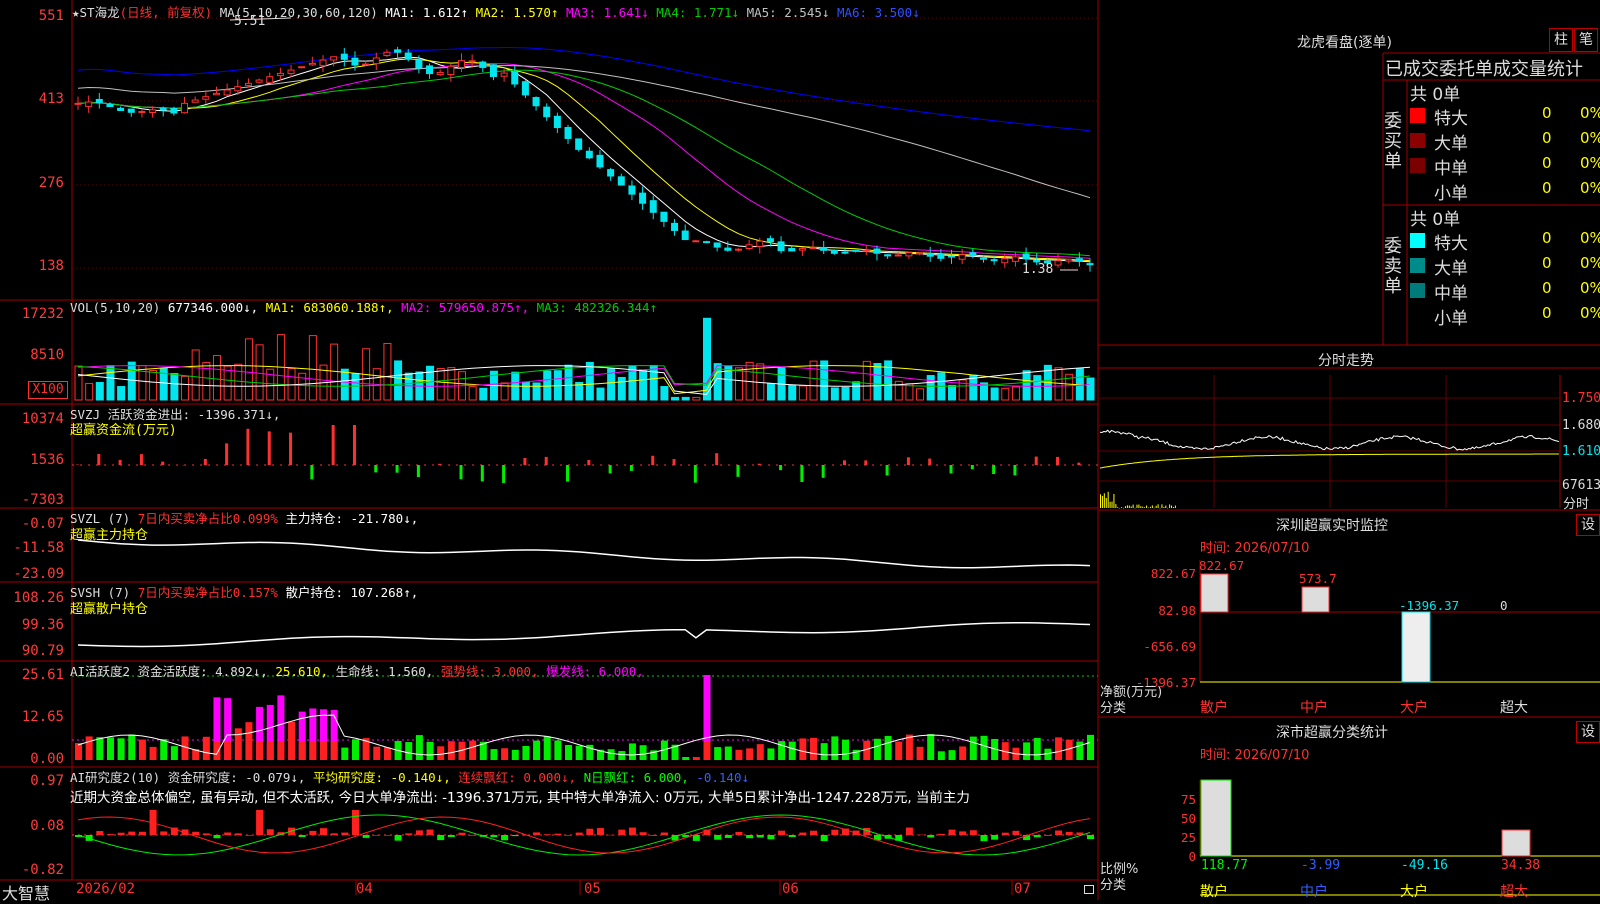 This screenshot has height=904, width=1600. I want to click on svzl-subtitle: 超赢主力持仓, so click(109, 535).